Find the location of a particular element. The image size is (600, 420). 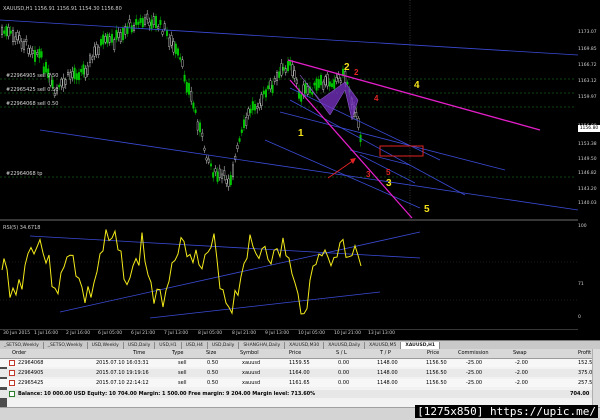

current-price-tag: 1156.80 is located at coordinates (589, 128).